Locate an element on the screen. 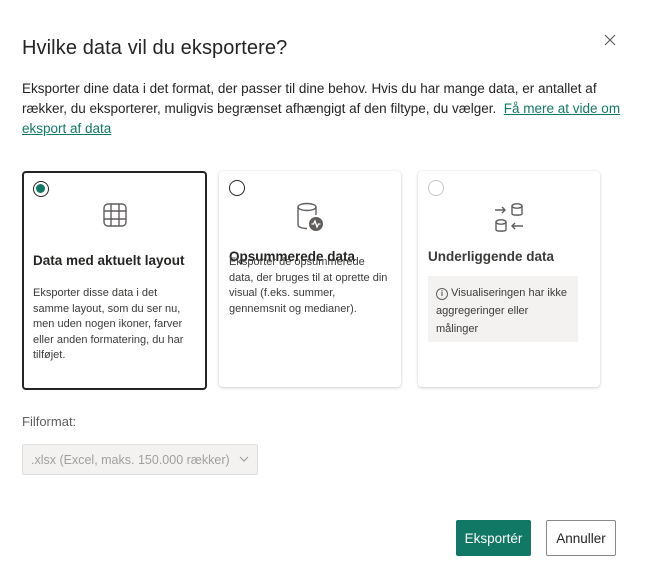 Image resolution: width=649 pixels, height=575 pixels. radio-current-layout is located at coordinates (41, 189).